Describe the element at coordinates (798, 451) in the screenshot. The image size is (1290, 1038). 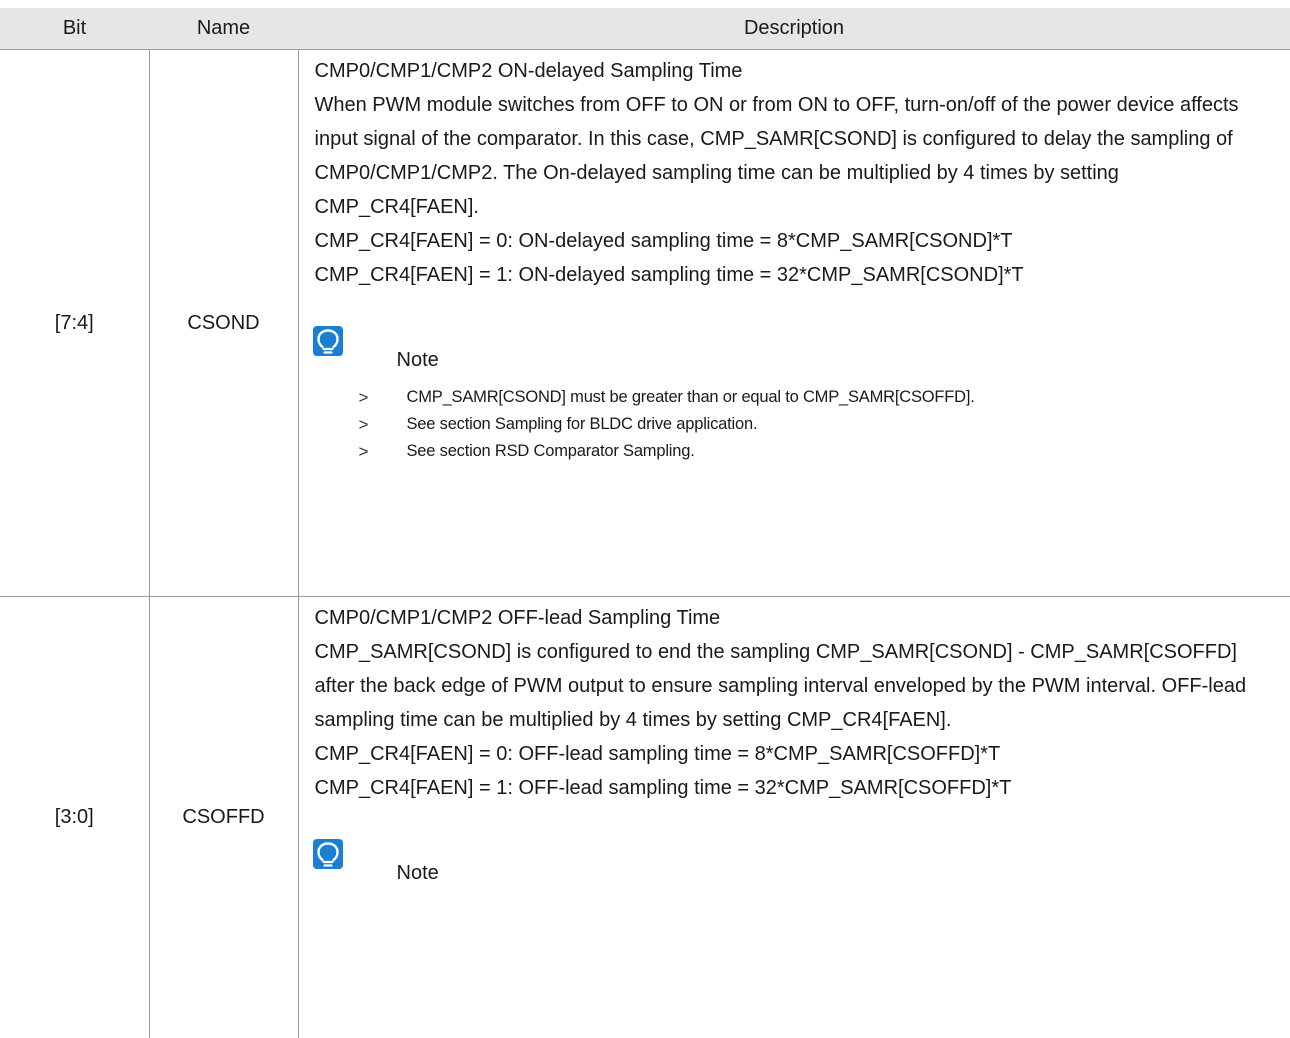
I see `note-item: > See section RSD Comparator Sampling.` at that location.